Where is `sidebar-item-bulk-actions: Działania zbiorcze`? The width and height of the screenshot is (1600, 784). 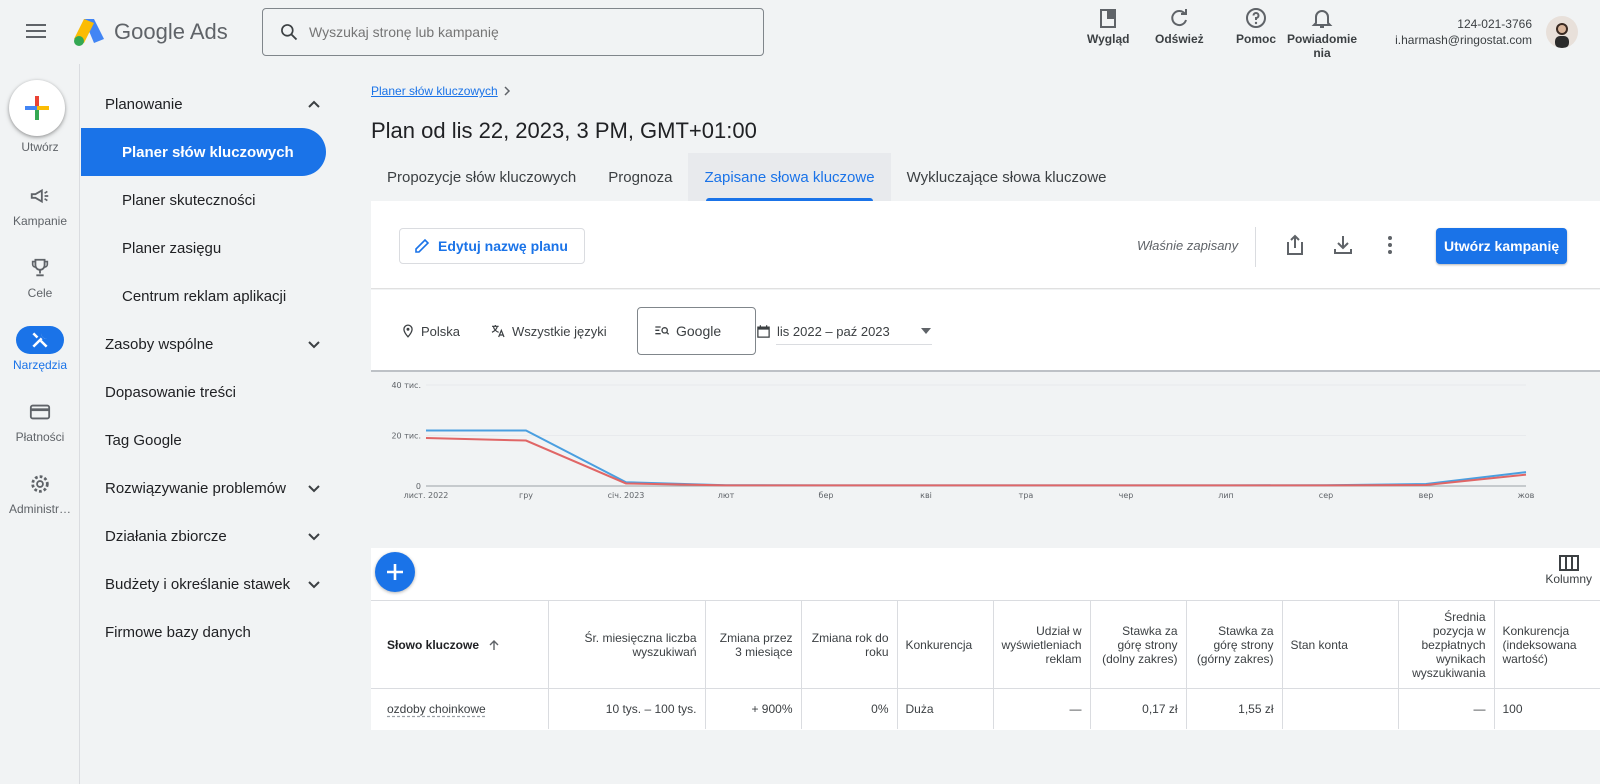
sidebar-item-bulk-actions: Działania zbiorcze is located at coordinates (209, 536).